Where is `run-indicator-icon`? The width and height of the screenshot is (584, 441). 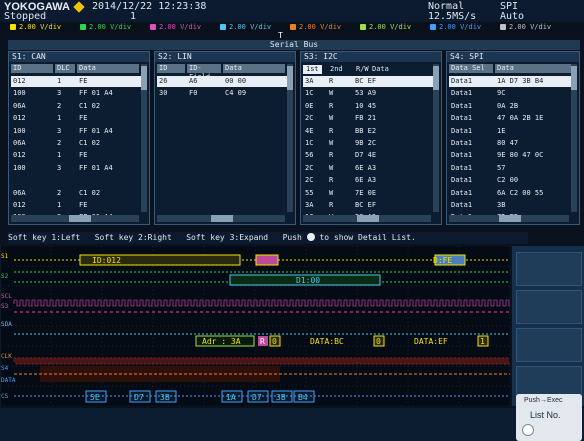 run-indicator-icon is located at coordinates (79, 7).